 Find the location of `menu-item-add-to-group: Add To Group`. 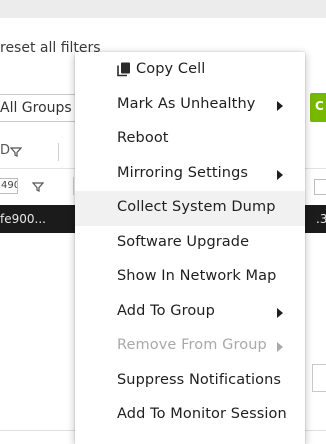

menu-item-add-to-group: Add To Group is located at coordinates (190, 312).